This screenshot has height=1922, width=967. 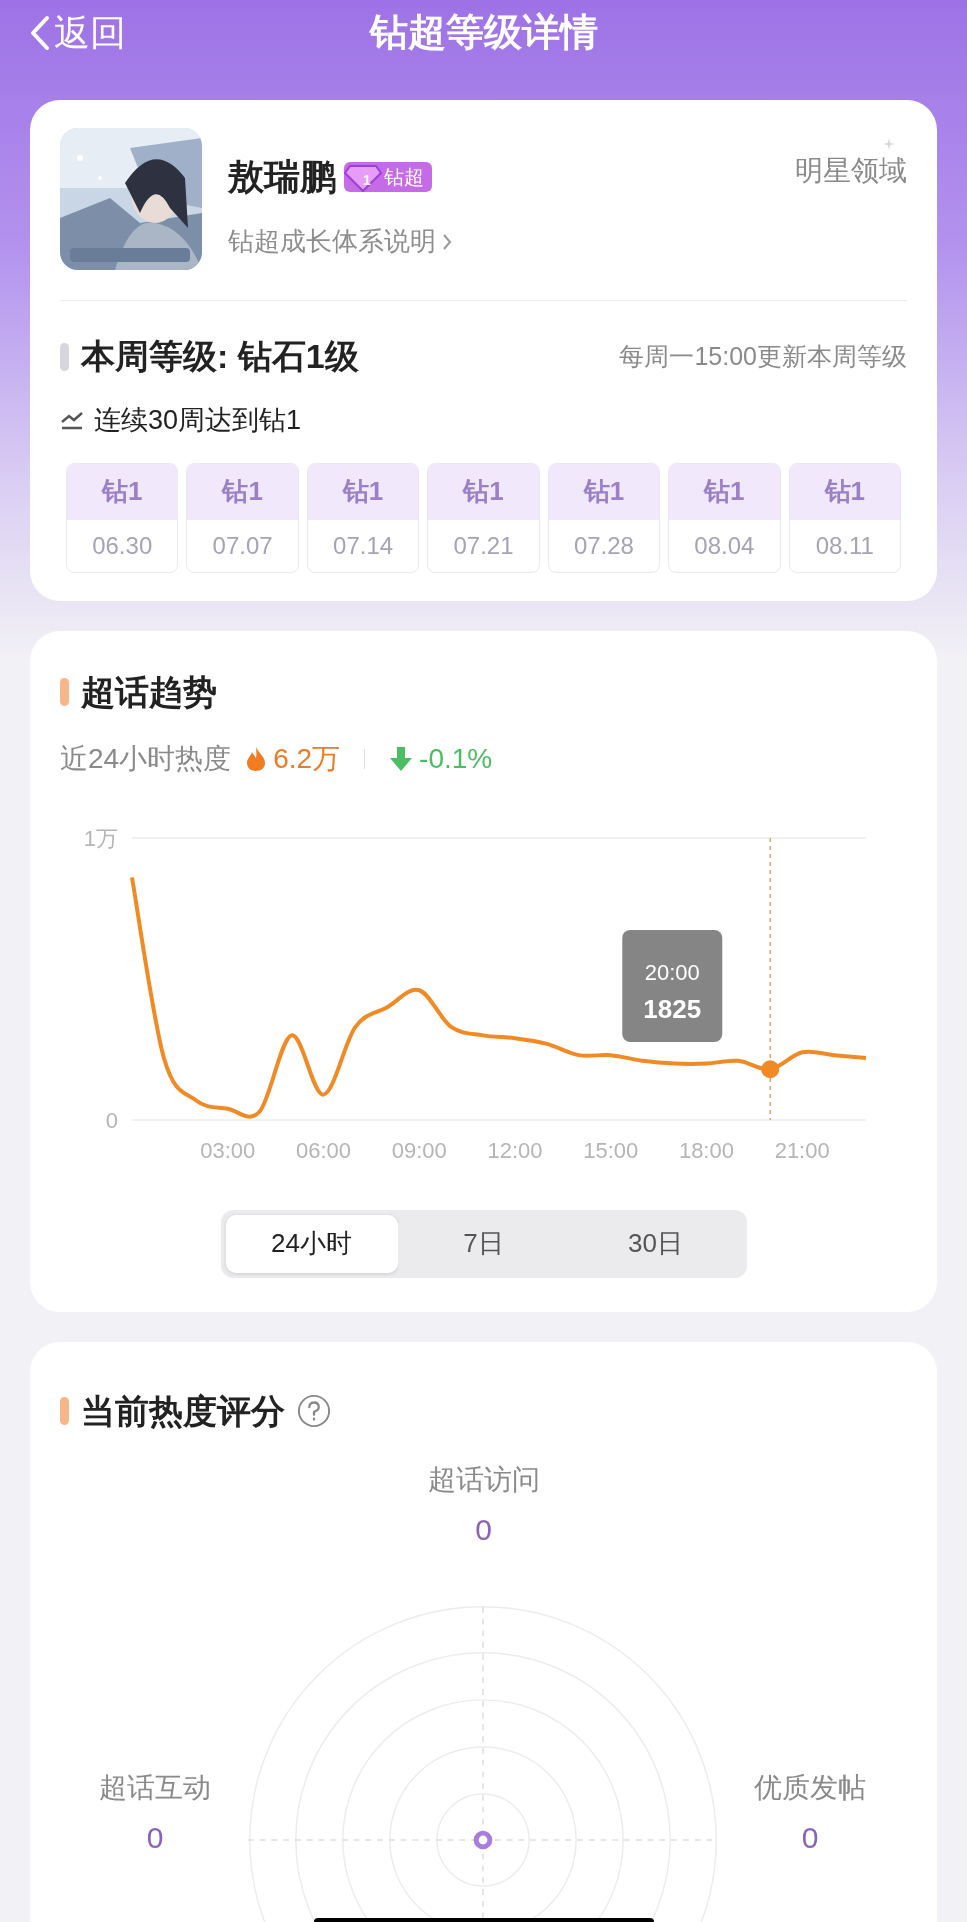 I want to click on week-date: 07.28, so click(x=603, y=545).